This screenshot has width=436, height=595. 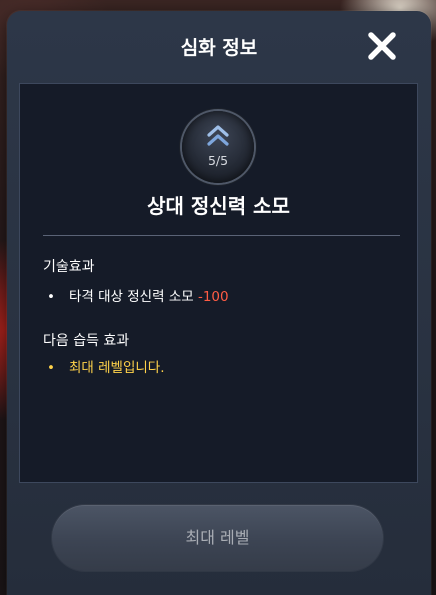 What do you see at coordinates (69, 267) in the screenshot?
I see `effects-heading: 기술효과` at bounding box center [69, 267].